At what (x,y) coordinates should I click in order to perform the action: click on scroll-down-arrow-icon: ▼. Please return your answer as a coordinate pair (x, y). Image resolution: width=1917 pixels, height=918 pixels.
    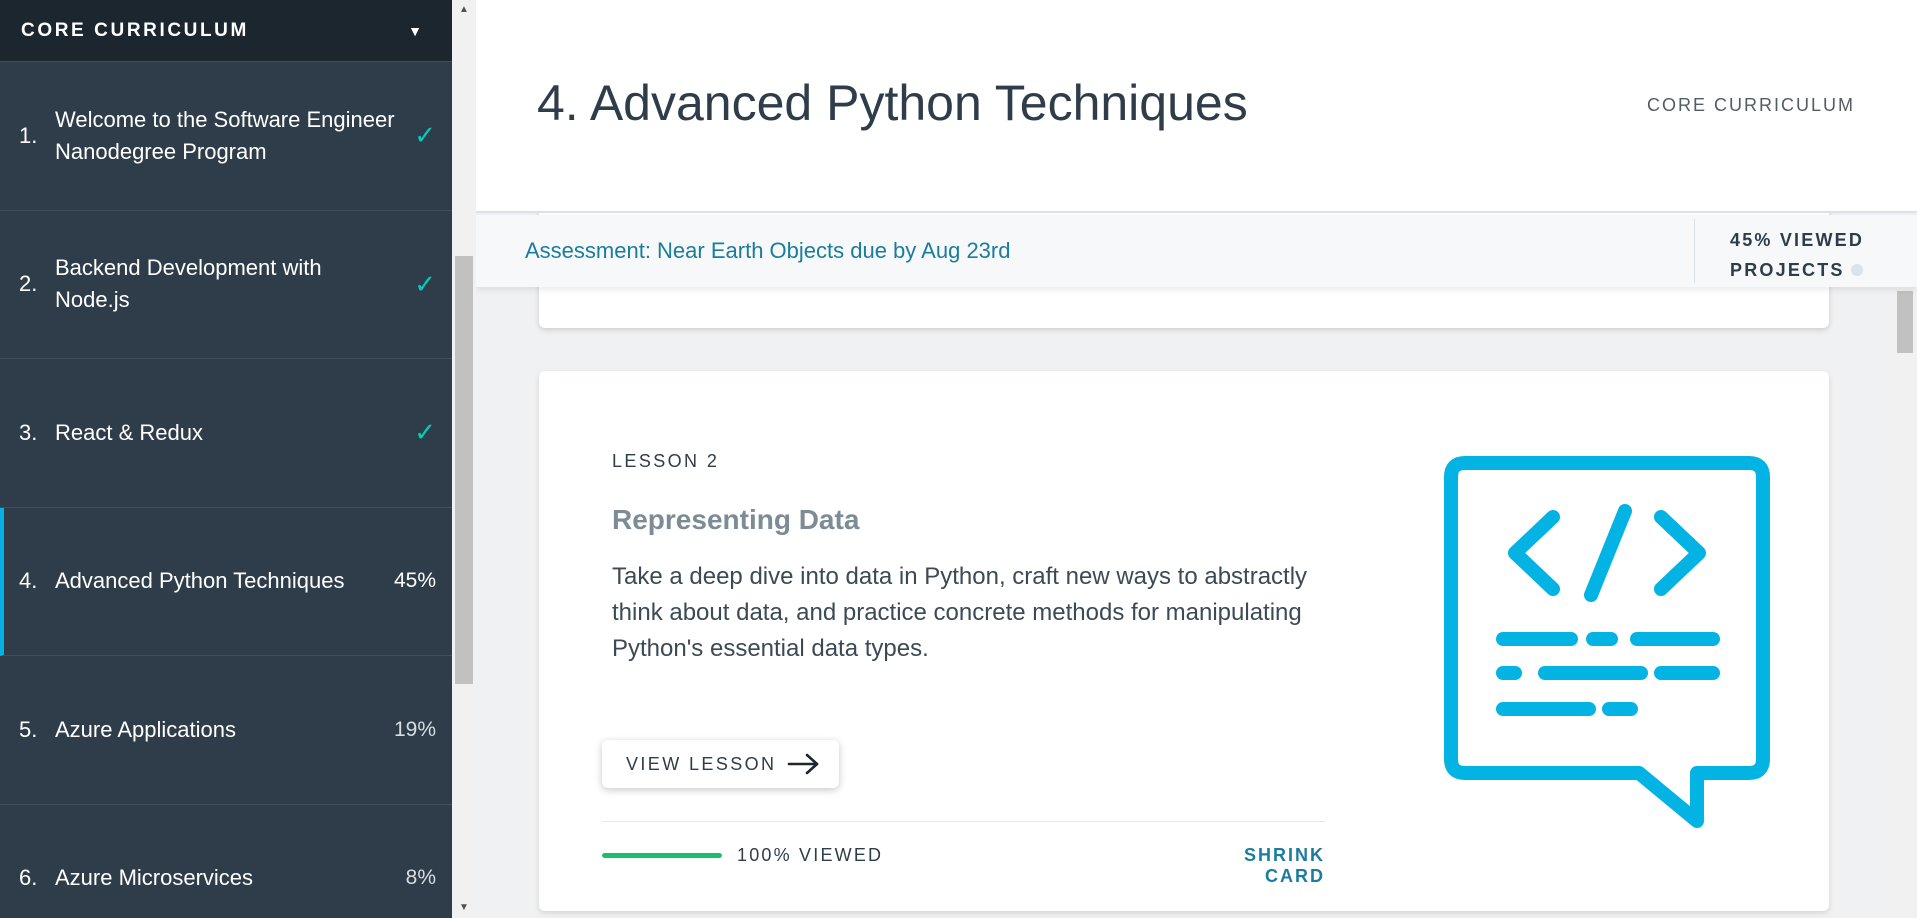
    Looking at the image, I should click on (464, 908).